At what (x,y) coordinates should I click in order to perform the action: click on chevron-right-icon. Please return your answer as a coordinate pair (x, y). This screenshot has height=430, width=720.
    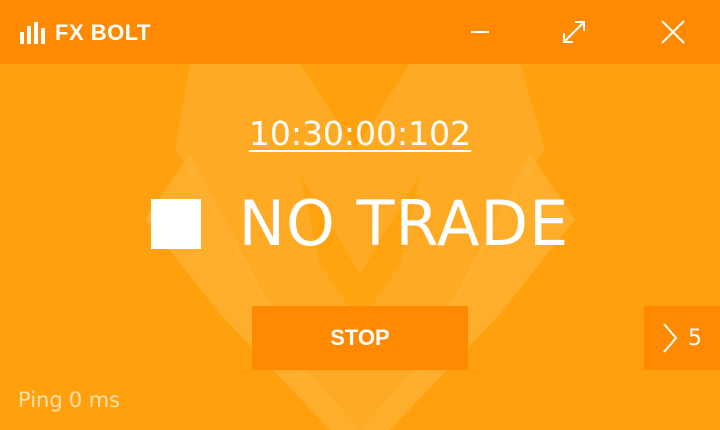
    Looking at the image, I should click on (670, 338).